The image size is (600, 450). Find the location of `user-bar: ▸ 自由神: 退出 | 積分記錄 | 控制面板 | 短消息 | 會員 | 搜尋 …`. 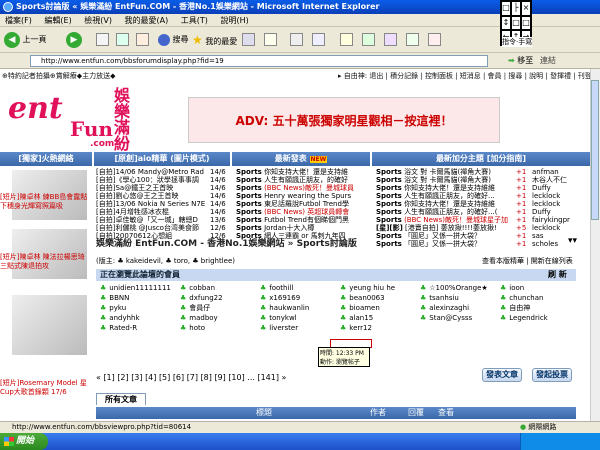

user-bar: ▸ 自由神: 退出 | 積分記錄 | 控制面板 | 短消息 | 會員 | 搜尋 … is located at coordinates (464, 76).